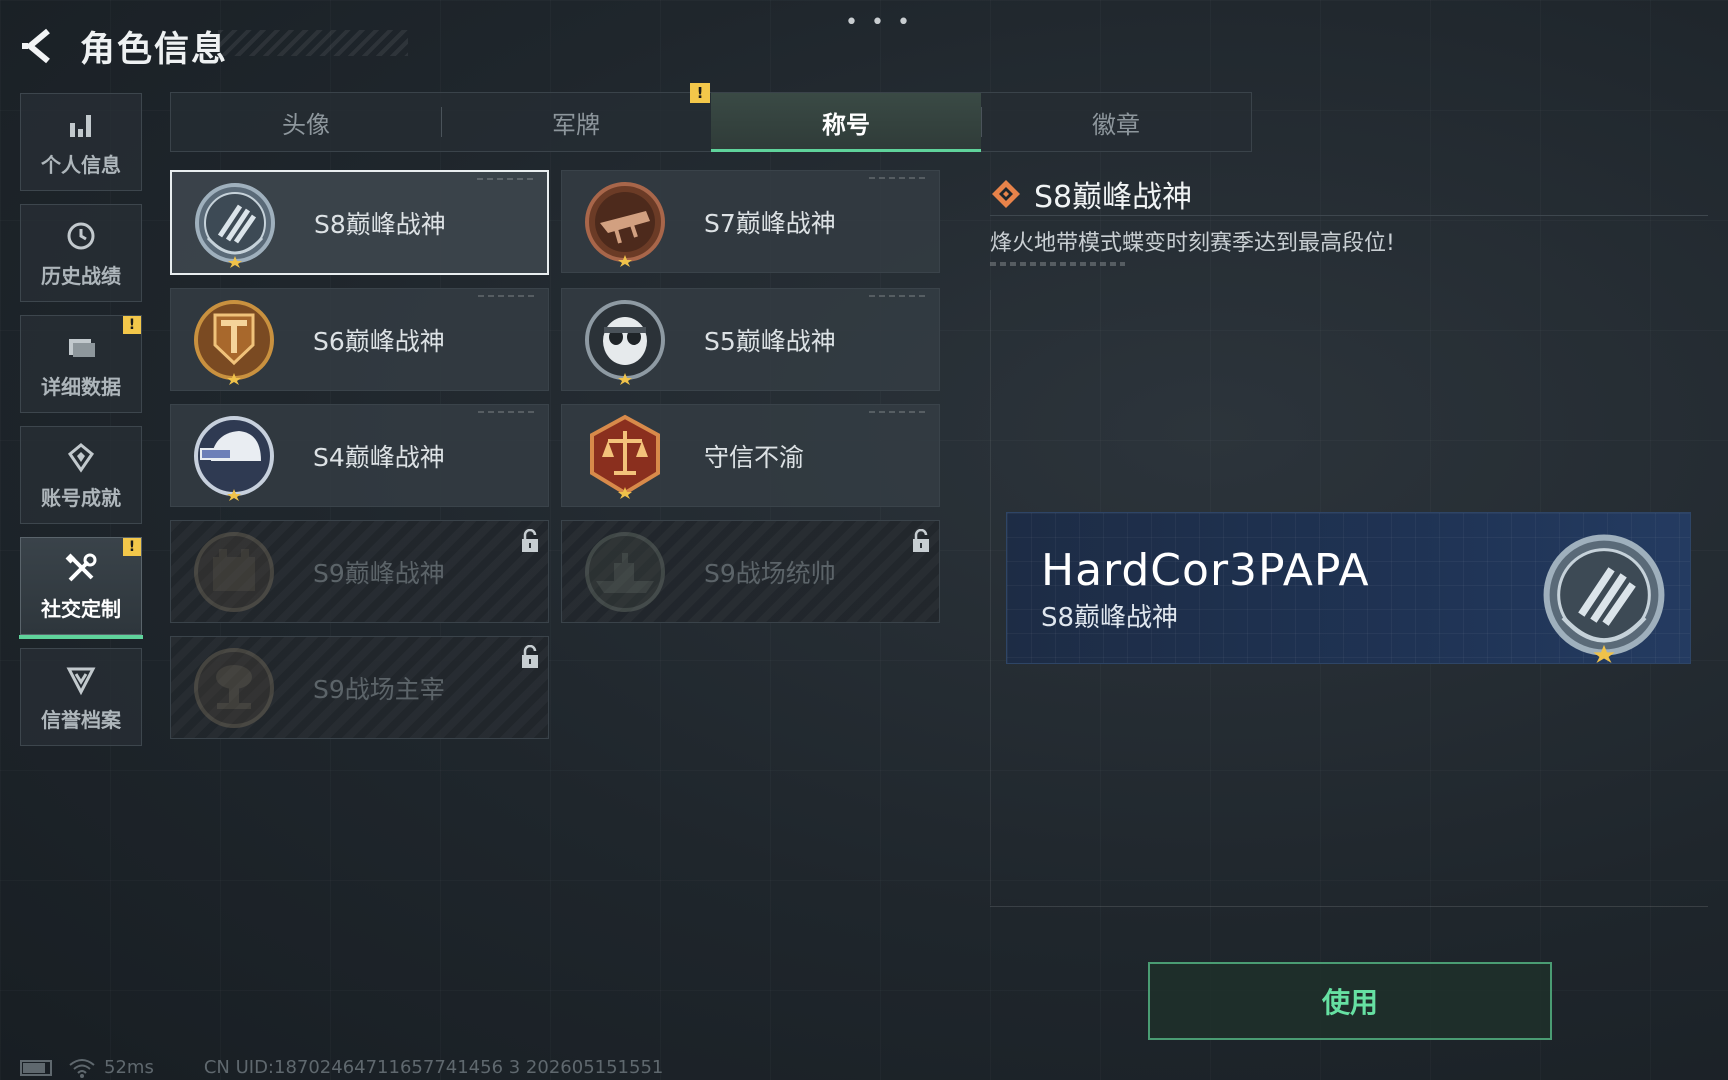  What do you see at coordinates (306, 122) in the screenshot?
I see `tab-avatar: 头像` at bounding box center [306, 122].